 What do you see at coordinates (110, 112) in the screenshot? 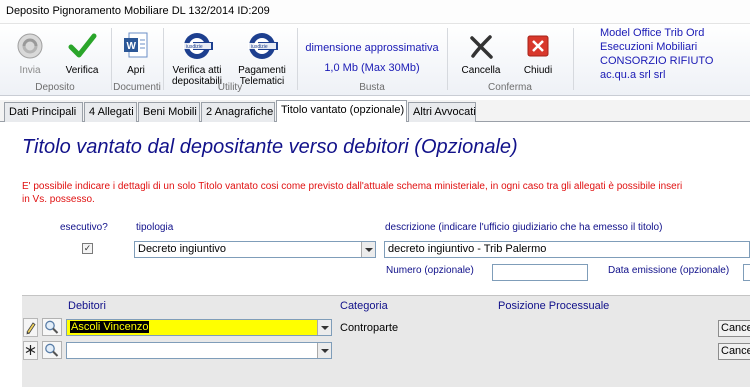
I see `tab-allegati: 4 Allegati` at bounding box center [110, 112].